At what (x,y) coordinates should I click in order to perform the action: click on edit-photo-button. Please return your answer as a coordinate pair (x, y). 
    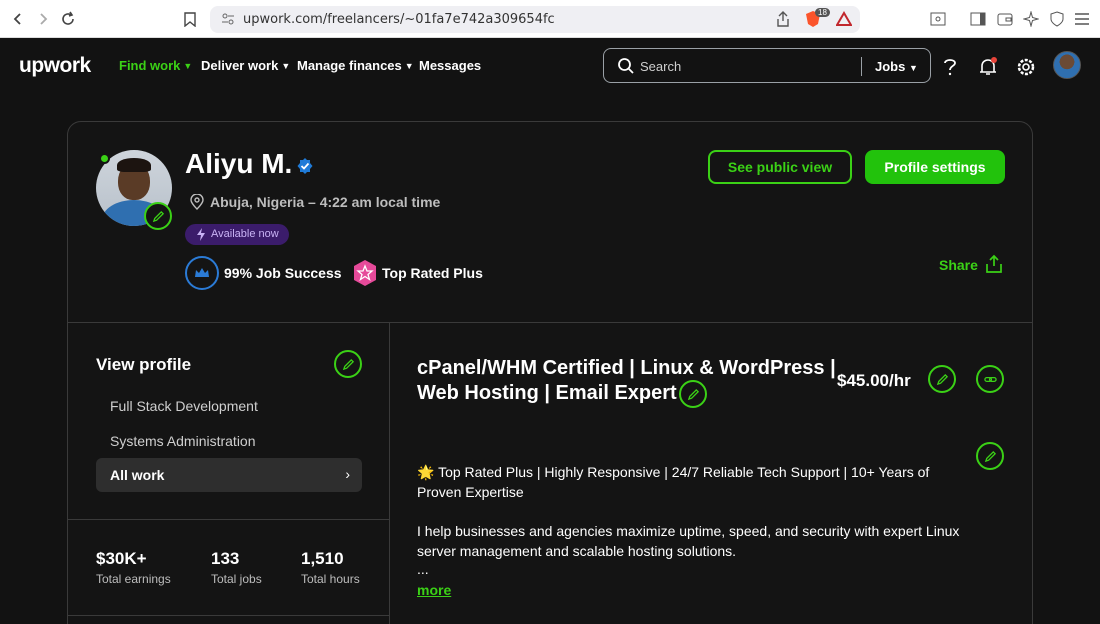
    Looking at the image, I should click on (158, 216).